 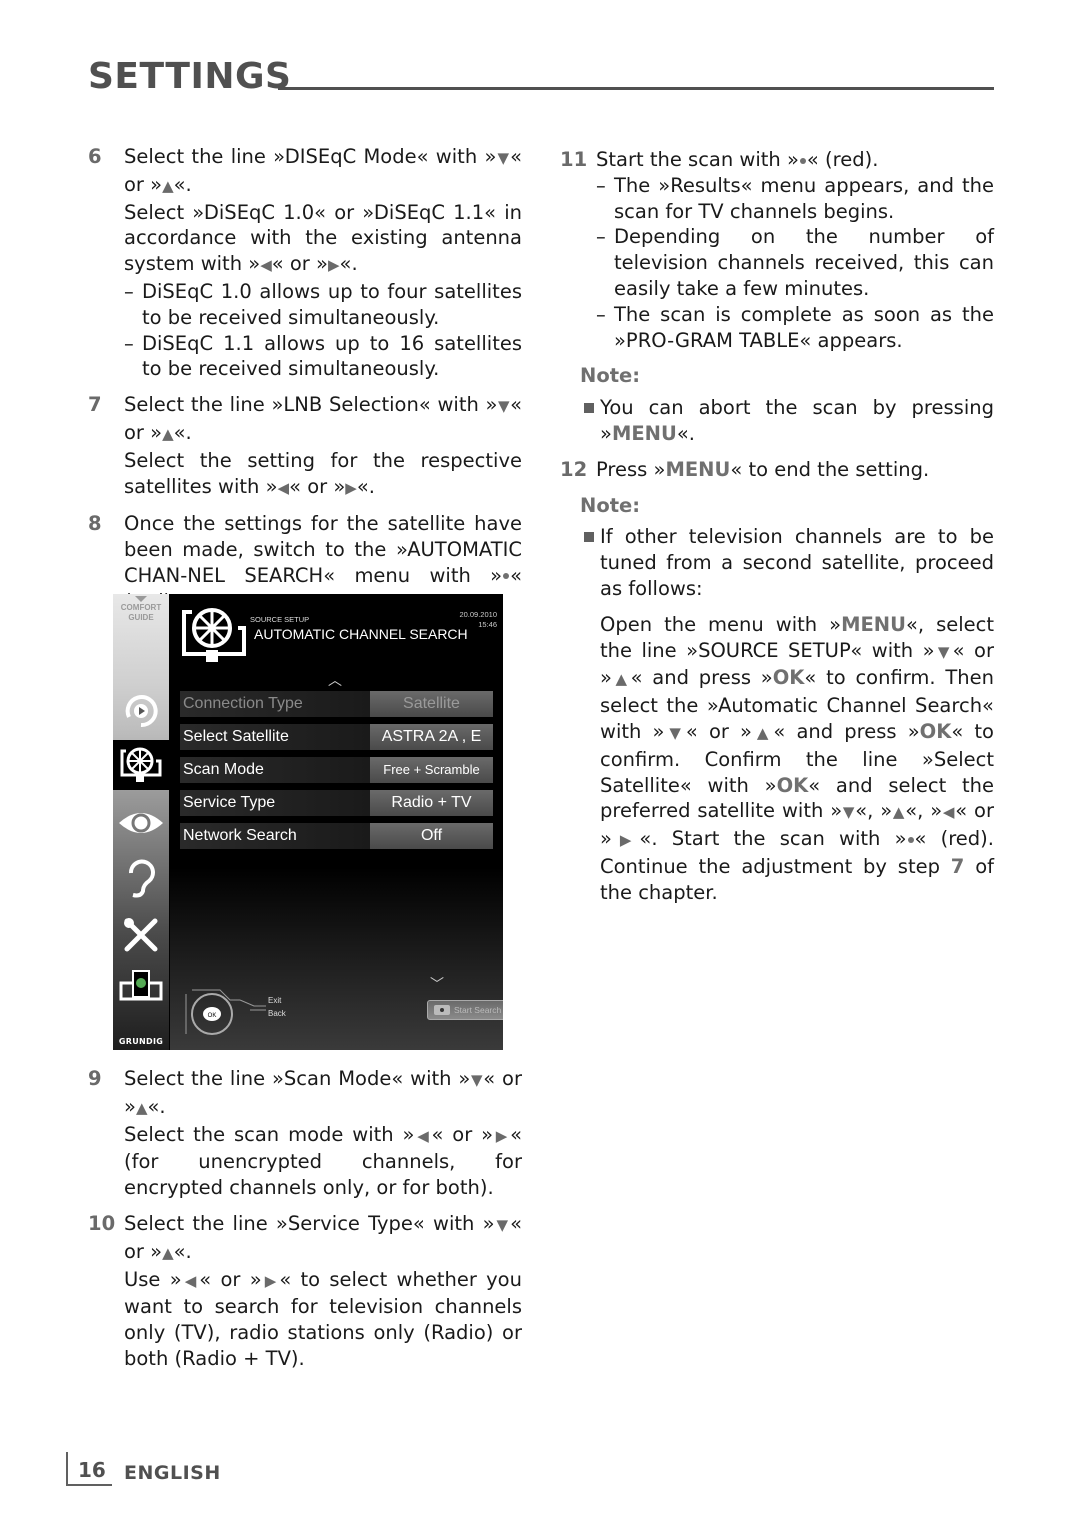 I want to click on row-connection-type: Connection Type Satellite, so click(x=336, y=704).